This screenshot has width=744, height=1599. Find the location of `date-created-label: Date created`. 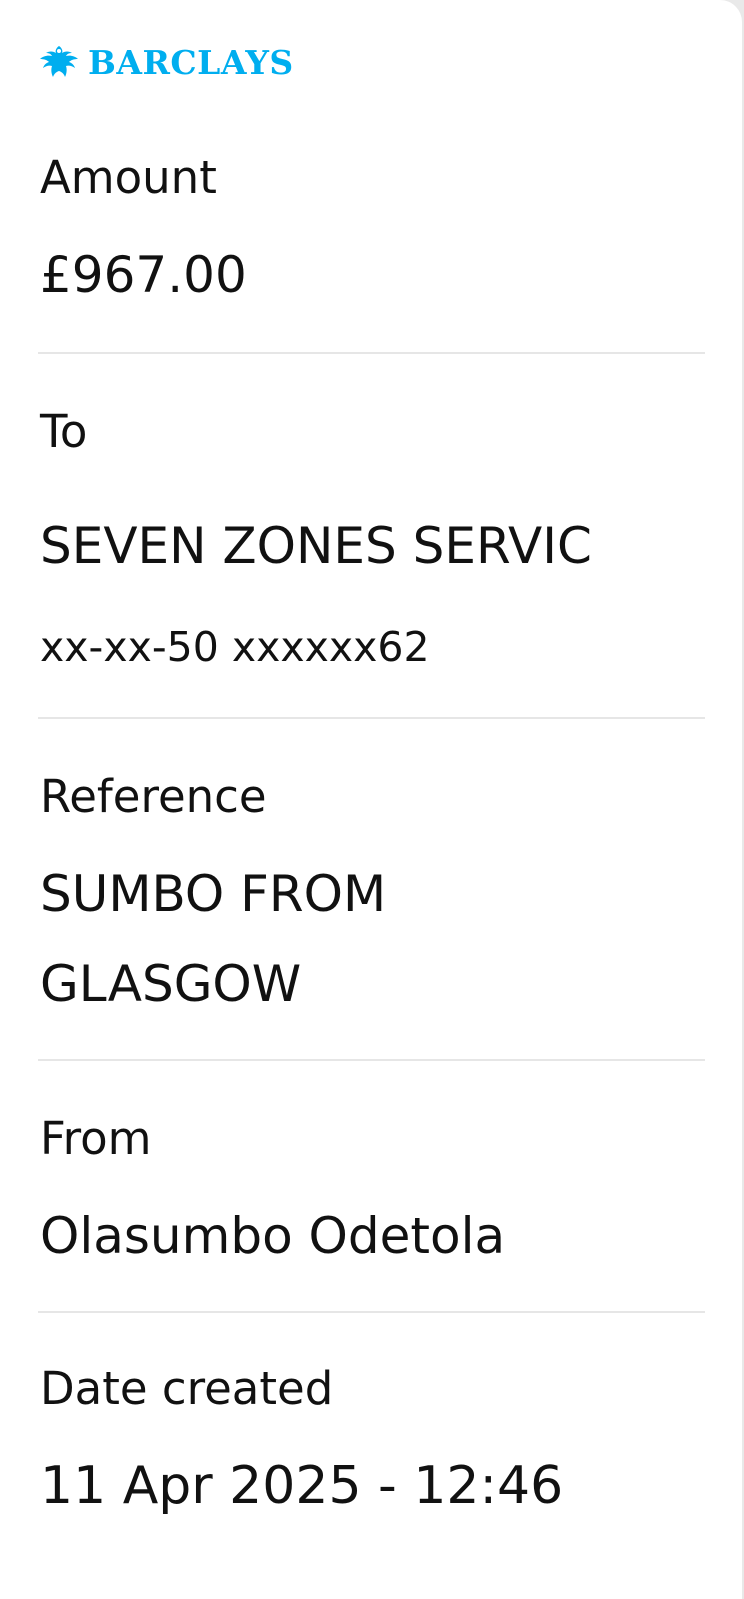

date-created-label: Date created is located at coordinates (187, 1388).